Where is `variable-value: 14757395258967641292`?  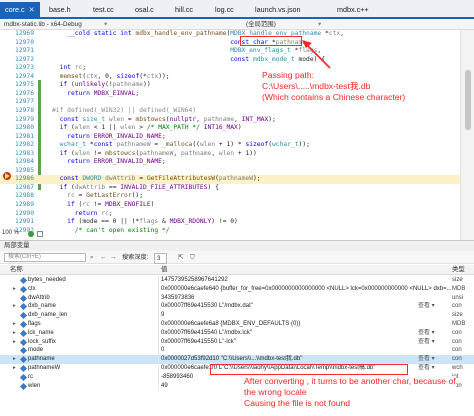
variable-value: 14757395258967641292 is located at coordinates (194, 280).